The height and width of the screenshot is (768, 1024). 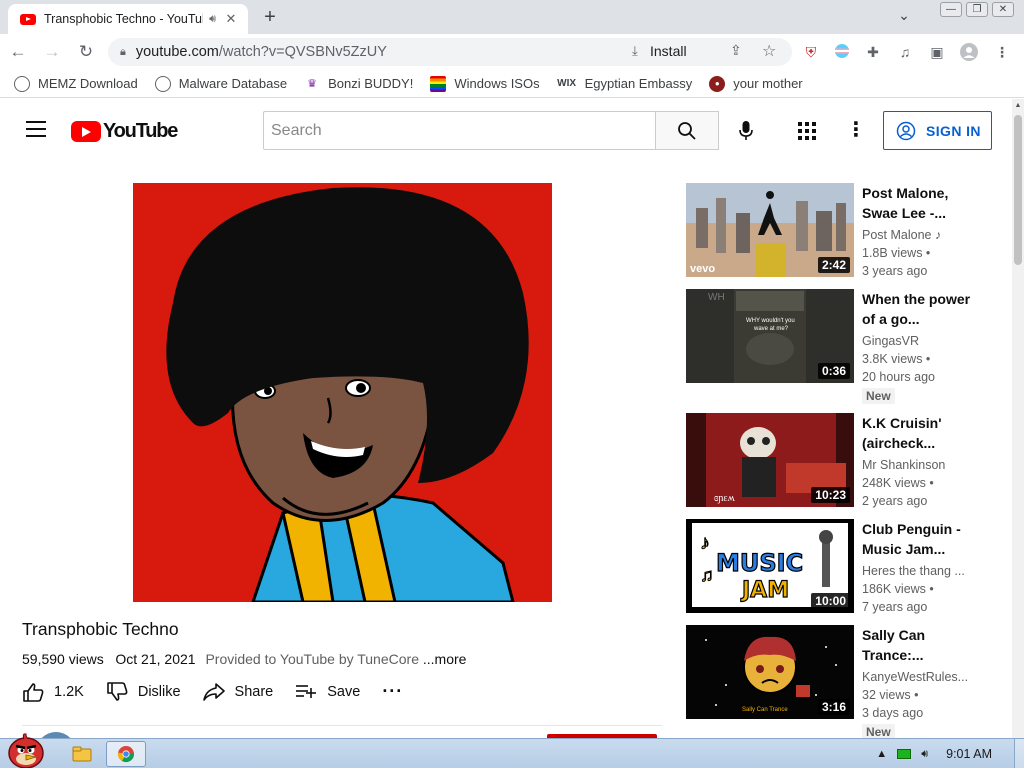 What do you see at coordinates (624, 84) in the screenshot?
I see `bookmark-egyptian-embassy: WIX Egyptian Embassy` at bounding box center [624, 84].